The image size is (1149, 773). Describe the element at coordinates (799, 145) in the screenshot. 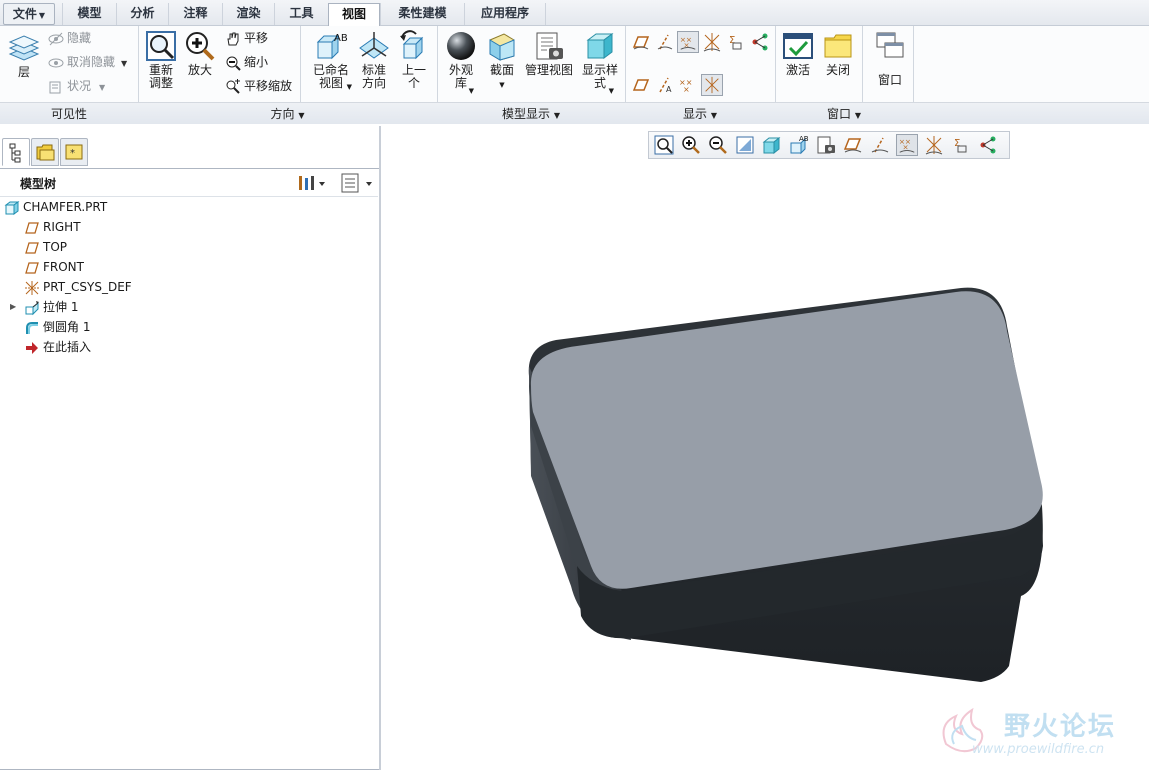

I see `saved-orientations-icon: AB` at that location.